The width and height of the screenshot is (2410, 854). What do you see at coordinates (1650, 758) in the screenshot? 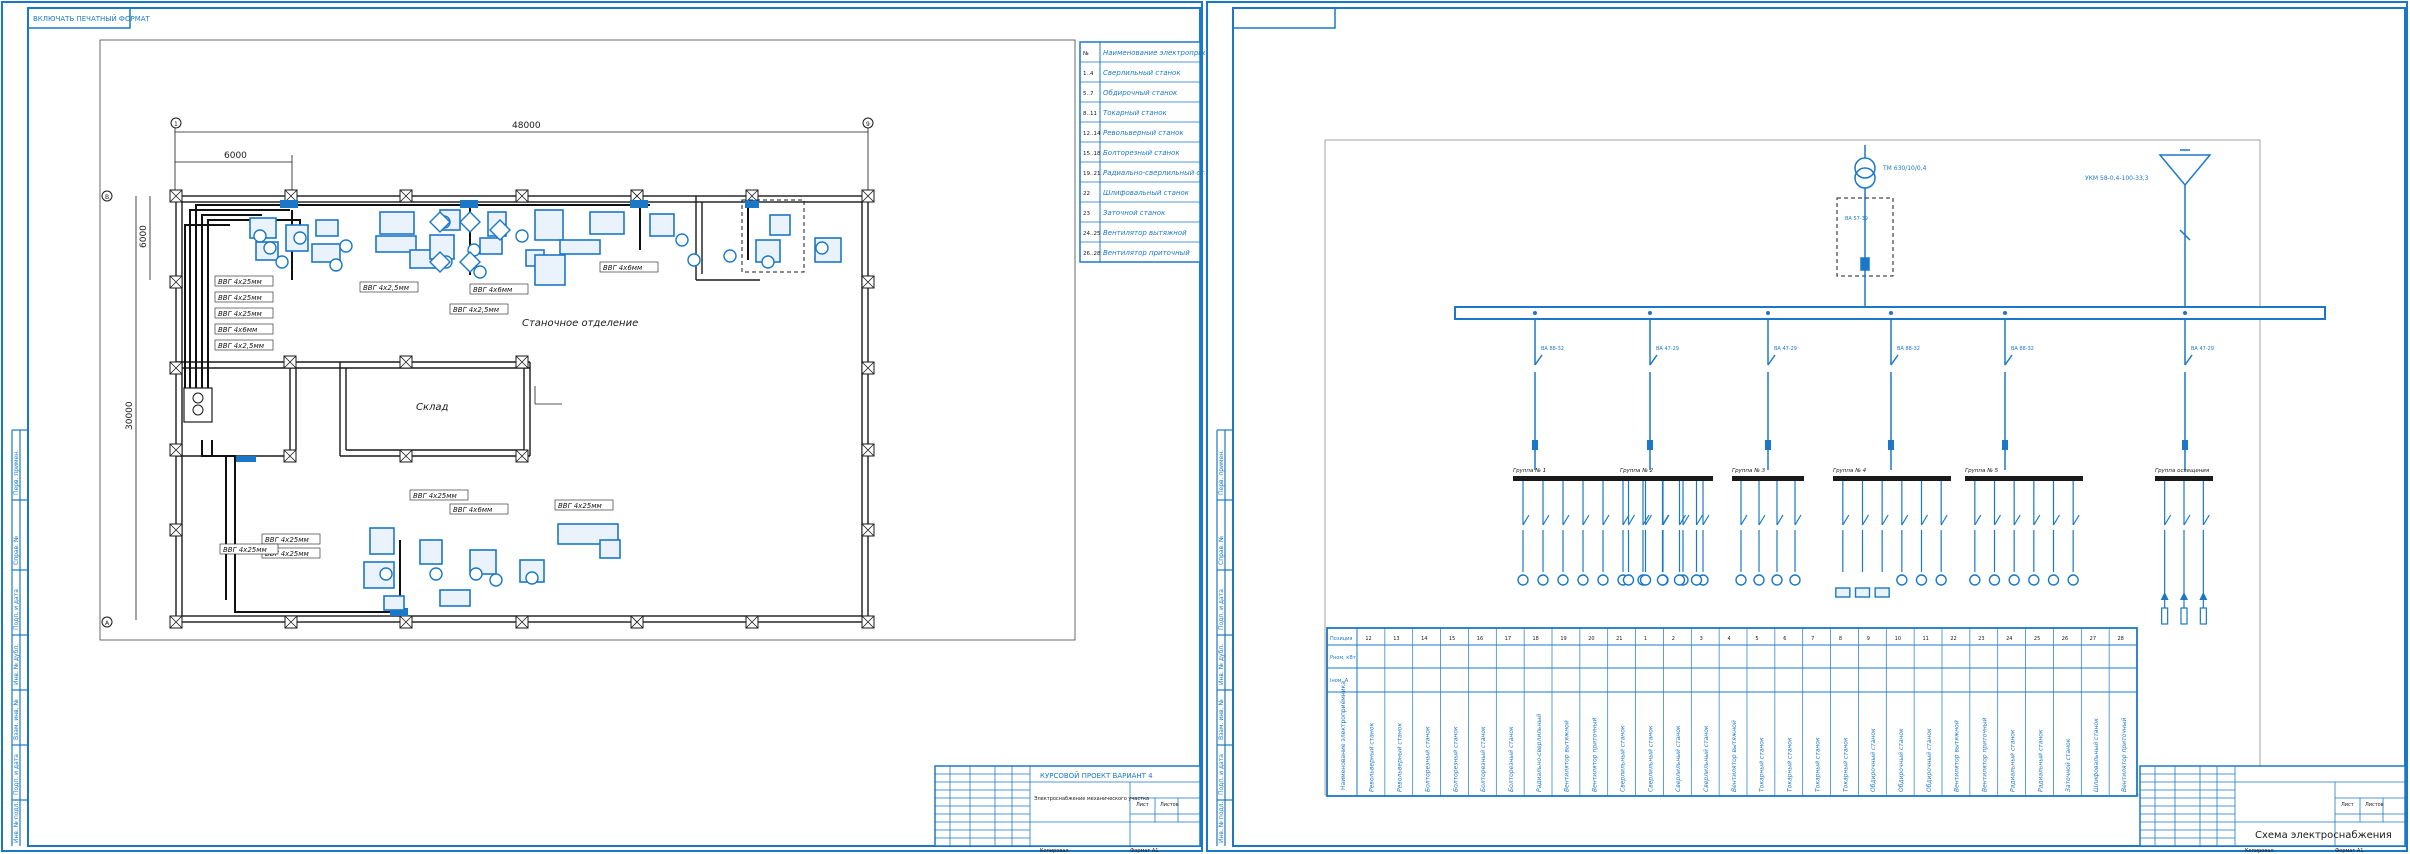
I see `svg-text: Сверлильный станок` at bounding box center [1650, 758].